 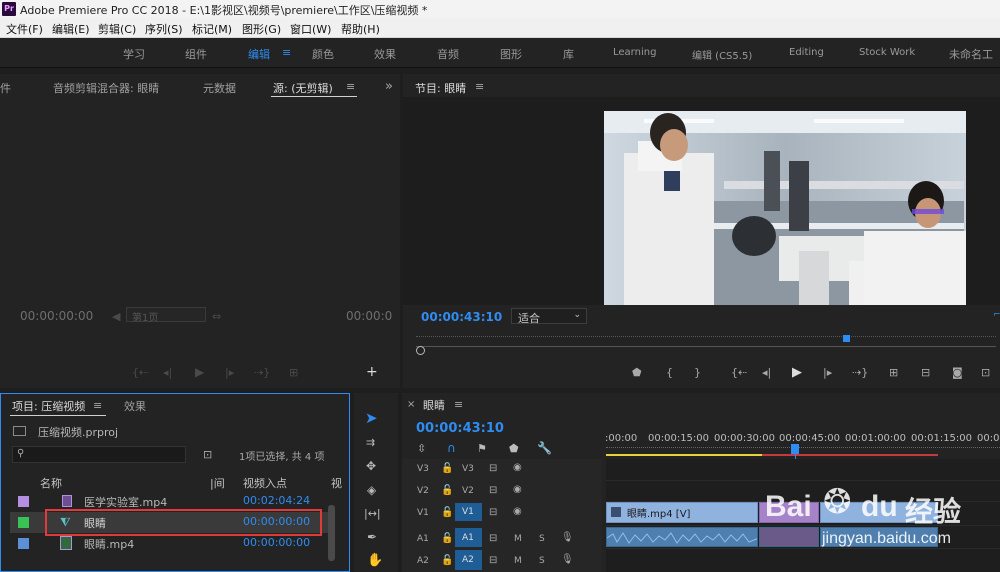 I want to click on tab-source: 源: (无剪辑), so click(x=303, y=88).